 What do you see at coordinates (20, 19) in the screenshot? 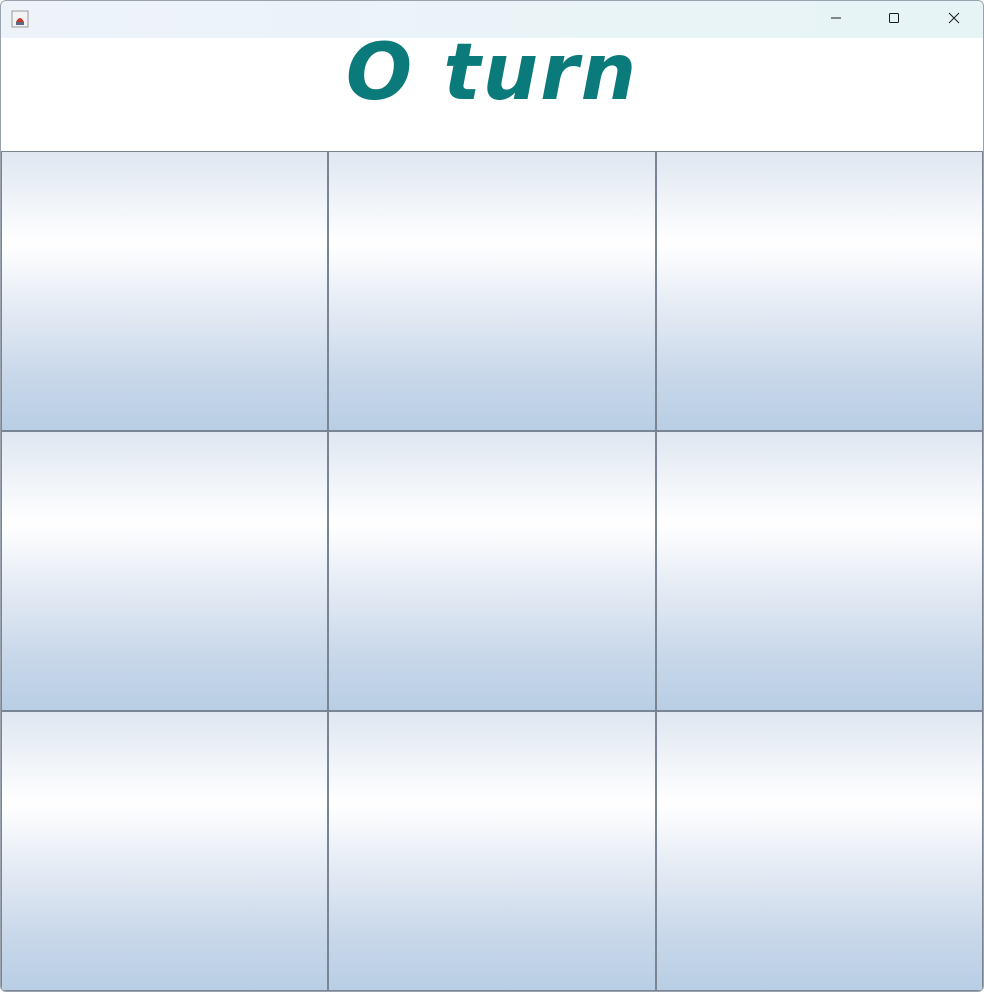
I see `java-cup-icon` at bounding box center [20, 19].